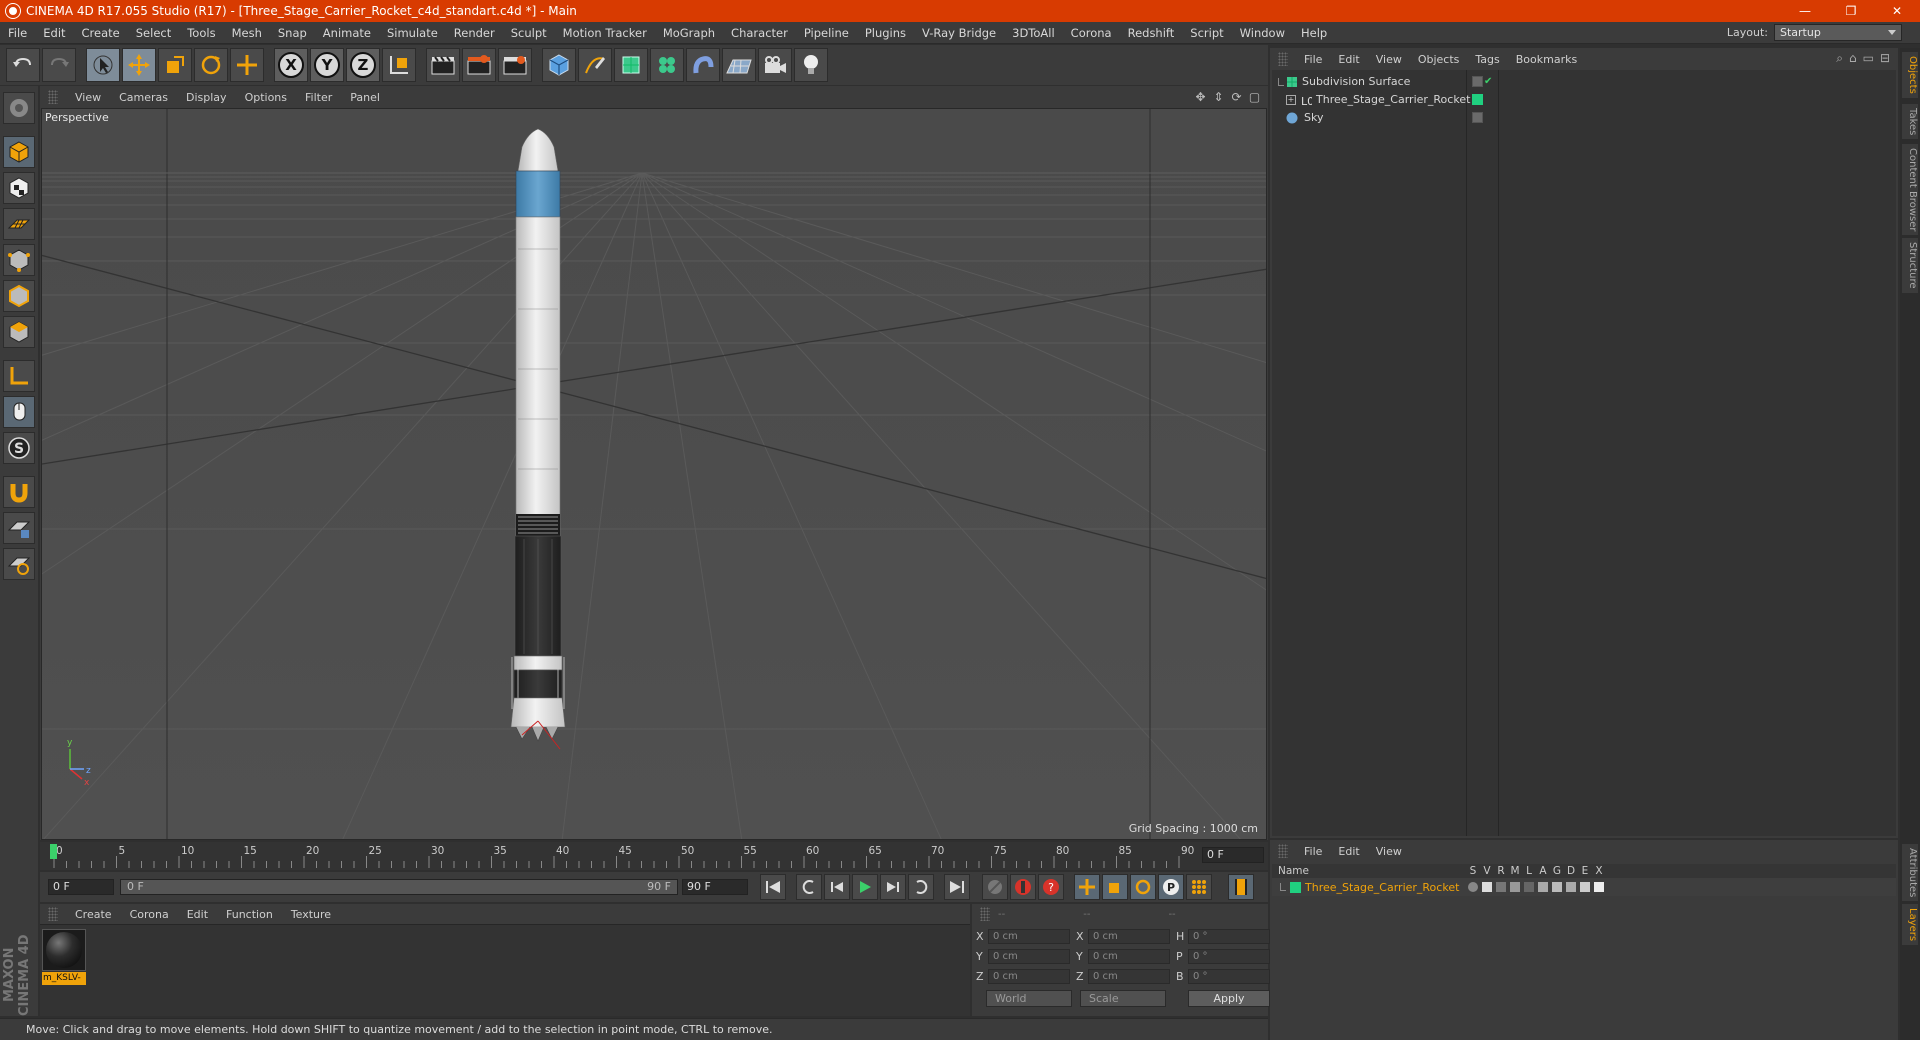  Describe the element at coordinates (1897, 11) in the screenshot. I see `close-button: ✕` at that location.